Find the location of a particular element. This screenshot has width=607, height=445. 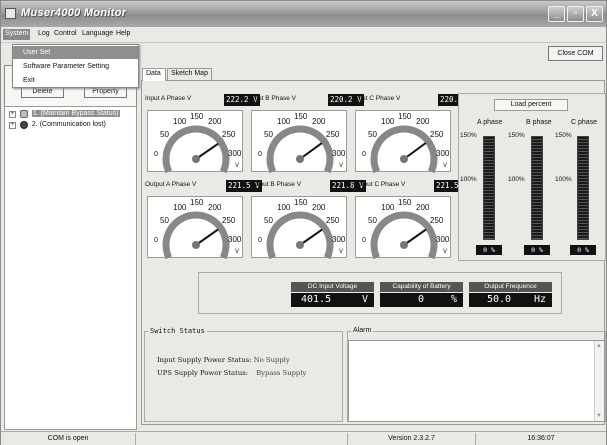

menu-help: Help is located at coordinates (123, 33).